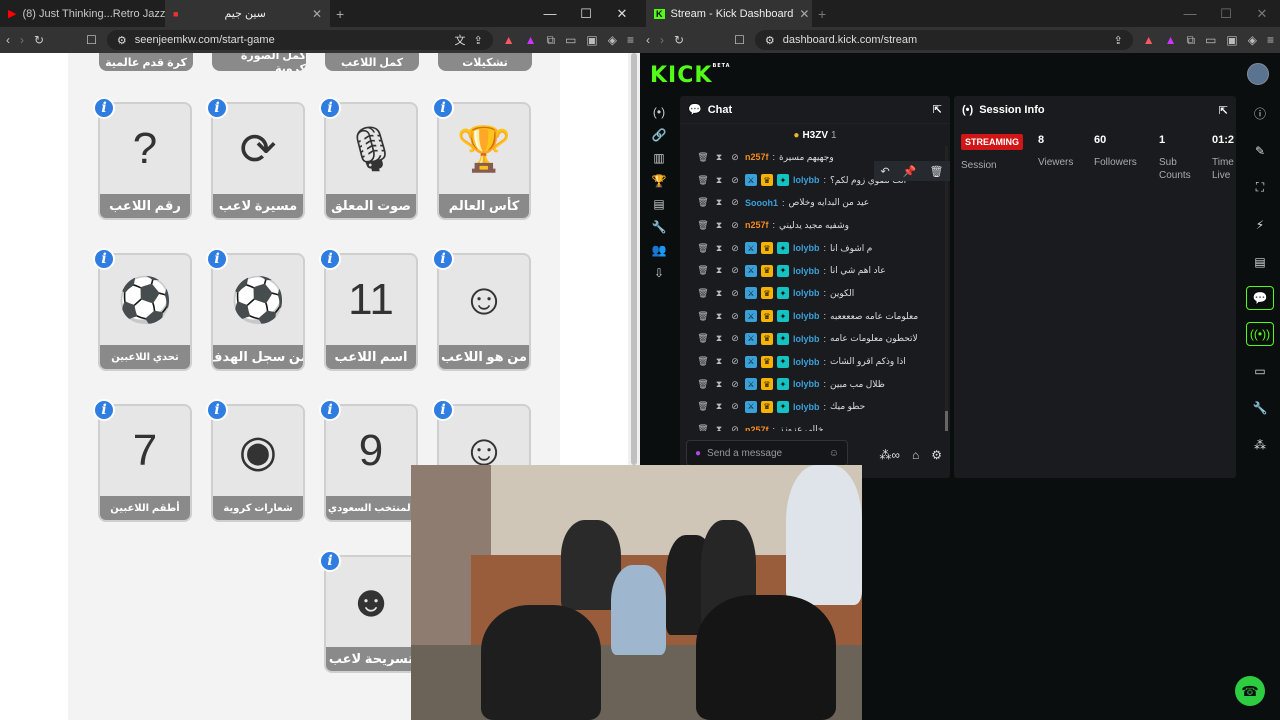  I want to click on delete-icon: 🗑, so click(937, 171).